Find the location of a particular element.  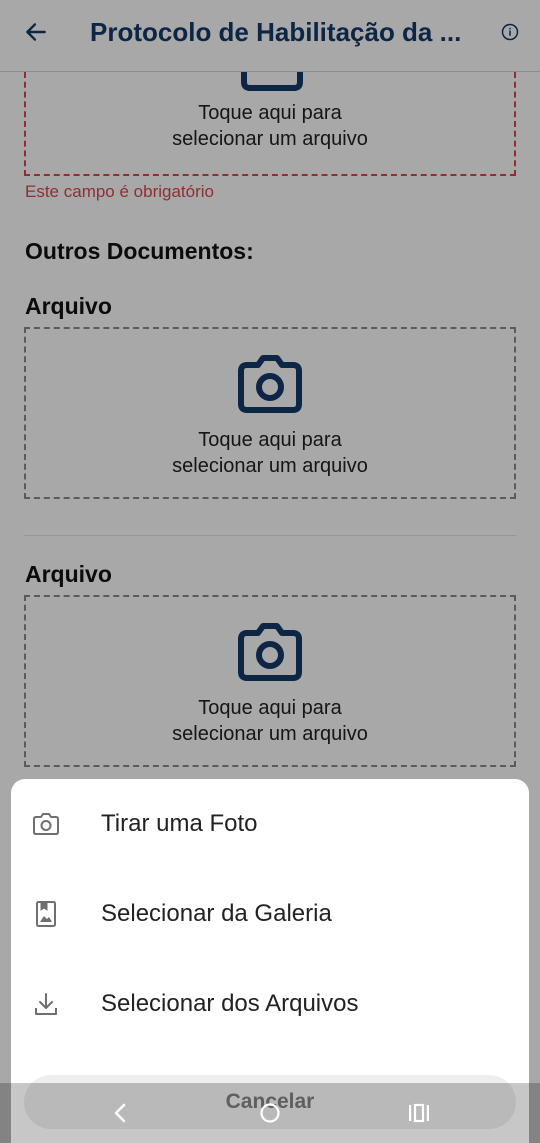

nav-recents-button is located at coordinates (419, 1113).